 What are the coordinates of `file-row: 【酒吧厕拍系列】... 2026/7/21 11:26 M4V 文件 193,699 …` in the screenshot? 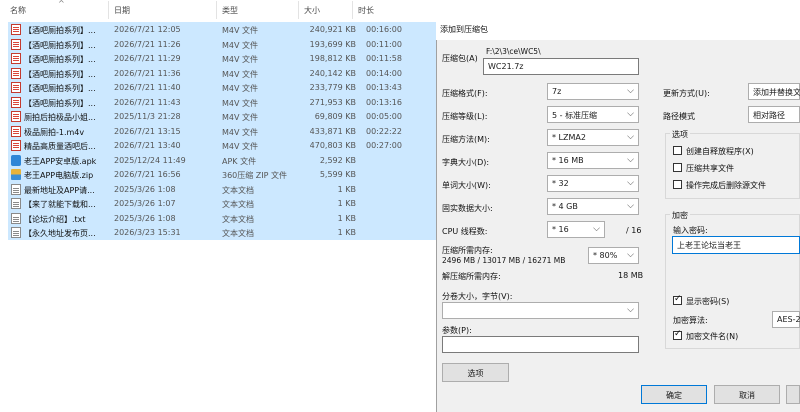 It's located at (222, 43).